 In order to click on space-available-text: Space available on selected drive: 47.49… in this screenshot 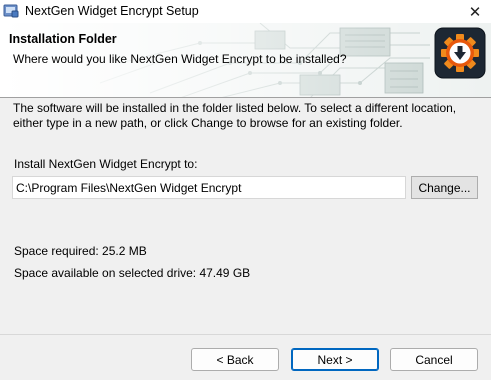, I will do `click(132, 273)`.